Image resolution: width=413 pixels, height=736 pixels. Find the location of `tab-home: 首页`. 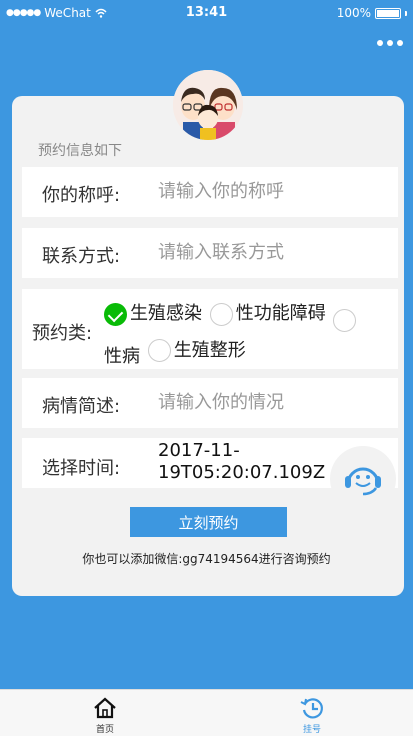

tab-home: 首页 is located at coordinates (105, 715).